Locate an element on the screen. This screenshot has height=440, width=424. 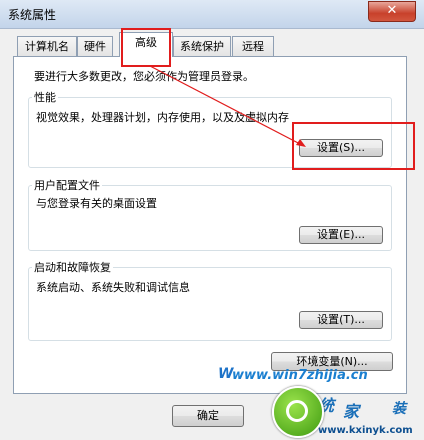
window-title: 系统属性 is located at coordinates (32, 15).